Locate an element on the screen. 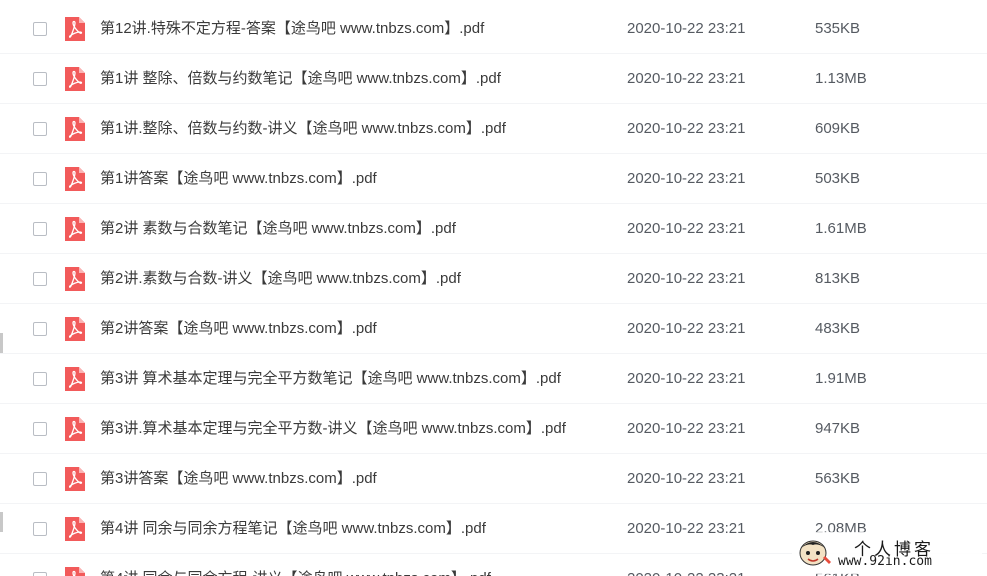 The height and width of the screenshot is (576, 987). file-name: 第2讲.素数与合数-讲义【途鸟吧 www.tnbzs.com】.pdf is located at coordinates (280, 279).